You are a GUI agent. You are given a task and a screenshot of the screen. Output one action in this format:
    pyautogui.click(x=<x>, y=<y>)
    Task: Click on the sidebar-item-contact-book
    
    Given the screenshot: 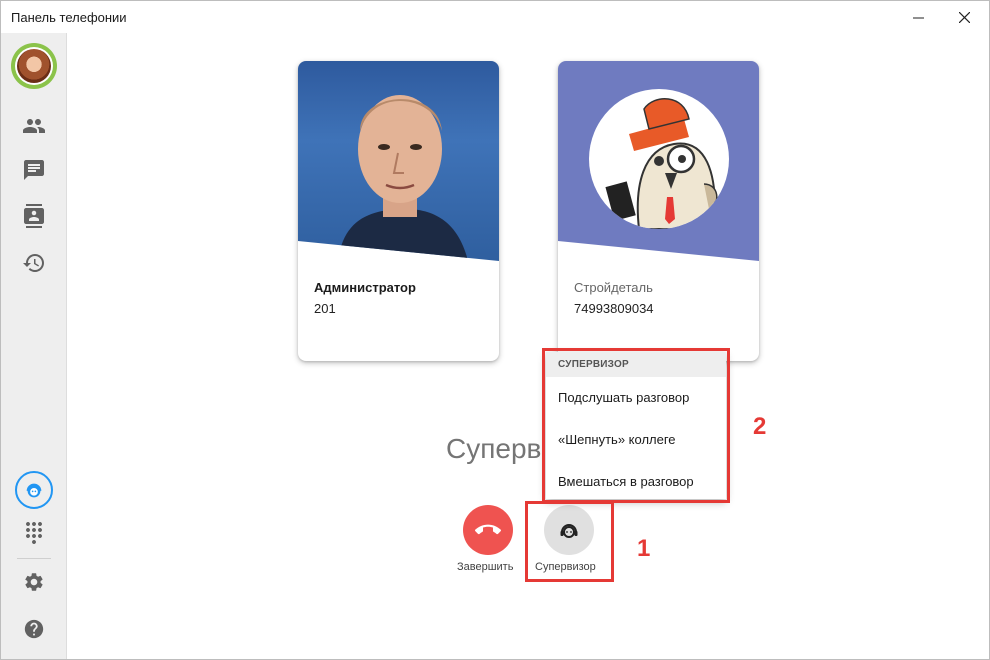 What is the action you would take?
    pyautogui.click(x=34, y=216)
    